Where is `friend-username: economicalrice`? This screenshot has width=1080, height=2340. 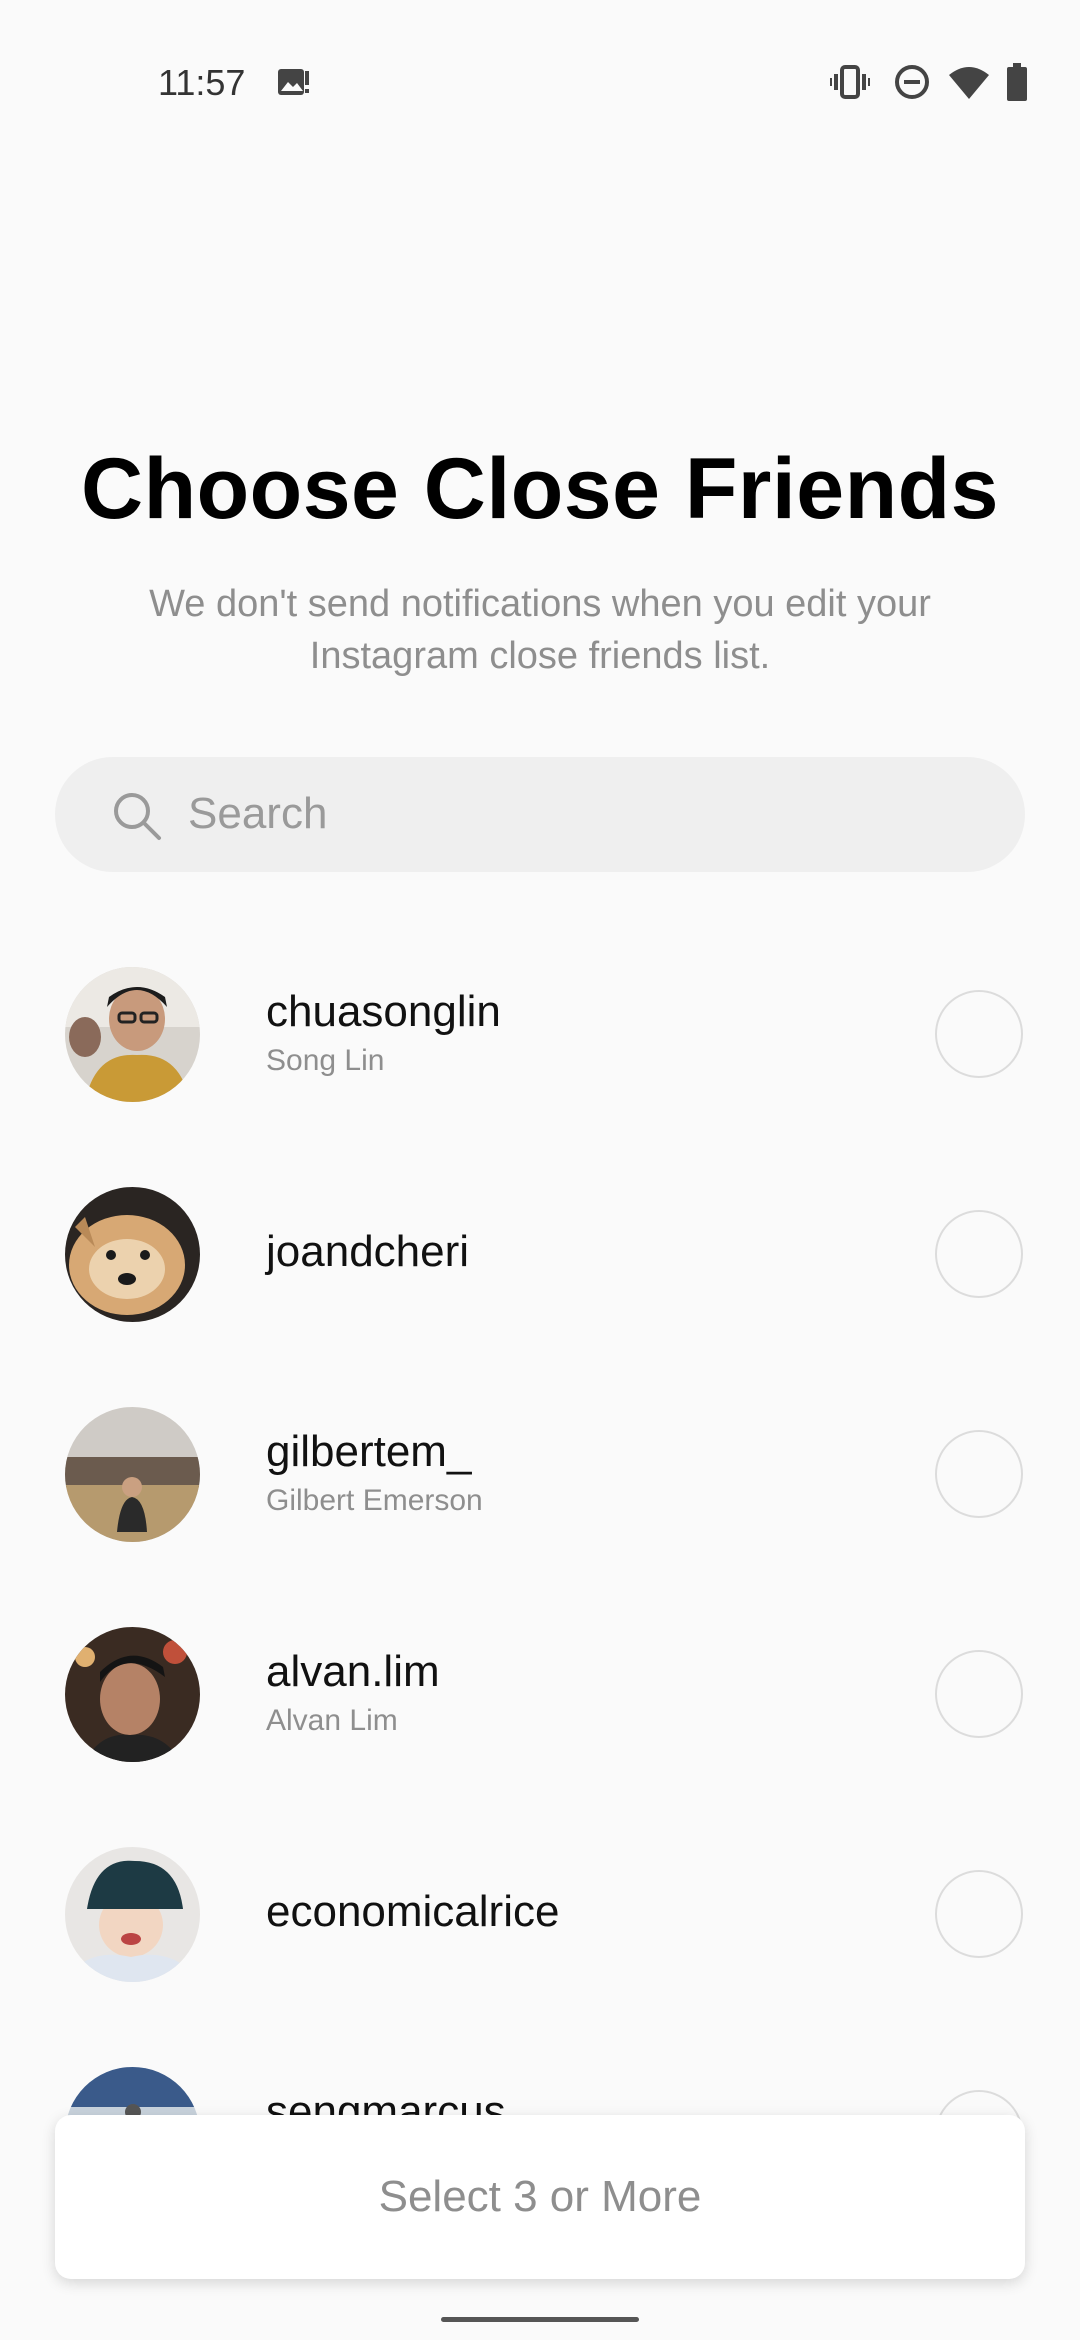 friend-username: economicalrice is located at coordinates (413, 1911).